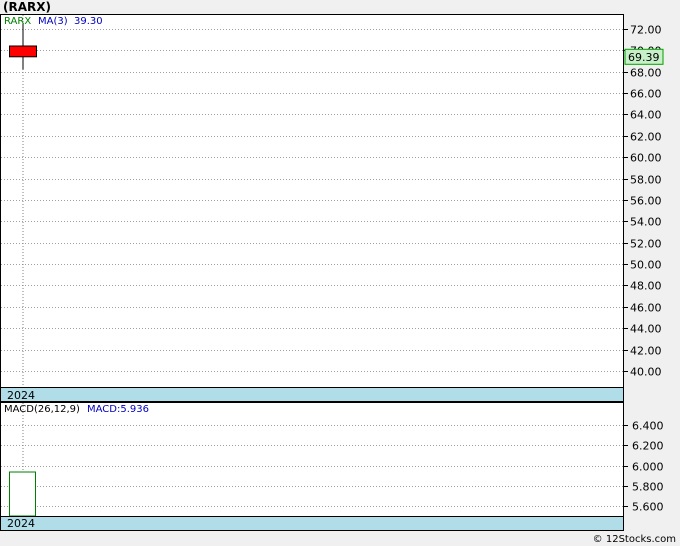 This screenshot has width=680, height=546. What do you see at coordinates (646, 329) in the screenshot?
I see `price-tick-label: 44.00` at bounding box center [646, 329].